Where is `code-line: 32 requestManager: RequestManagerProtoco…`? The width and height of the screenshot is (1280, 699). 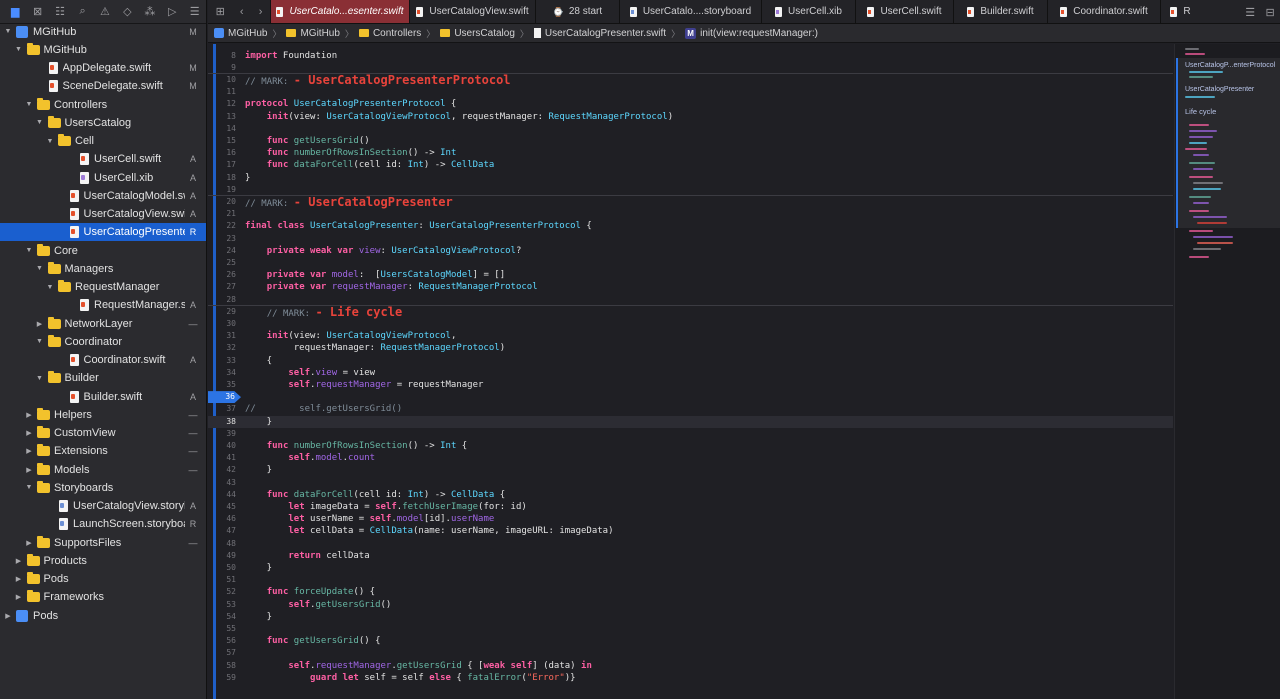
code-line: 32 requestManager: RequestManagerProtoco… is located at coordinates (690, 348).